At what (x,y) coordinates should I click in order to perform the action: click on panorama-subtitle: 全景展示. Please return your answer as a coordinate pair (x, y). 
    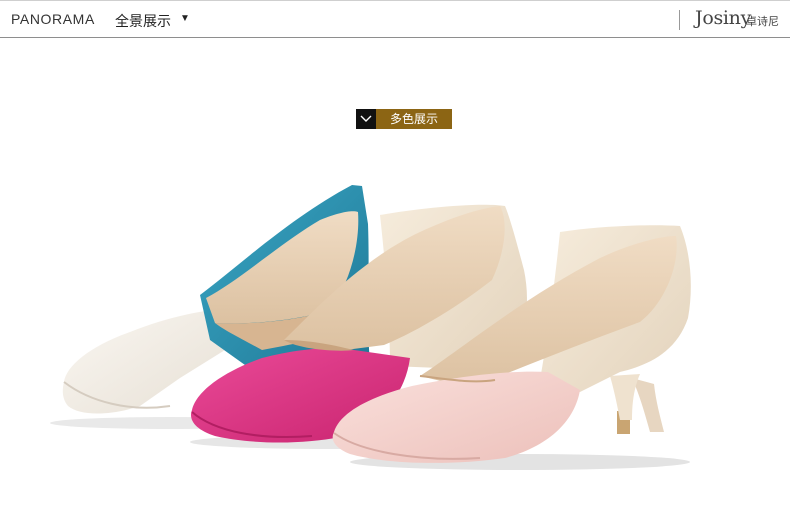
    Looking at the image, I should click on (143, 21).